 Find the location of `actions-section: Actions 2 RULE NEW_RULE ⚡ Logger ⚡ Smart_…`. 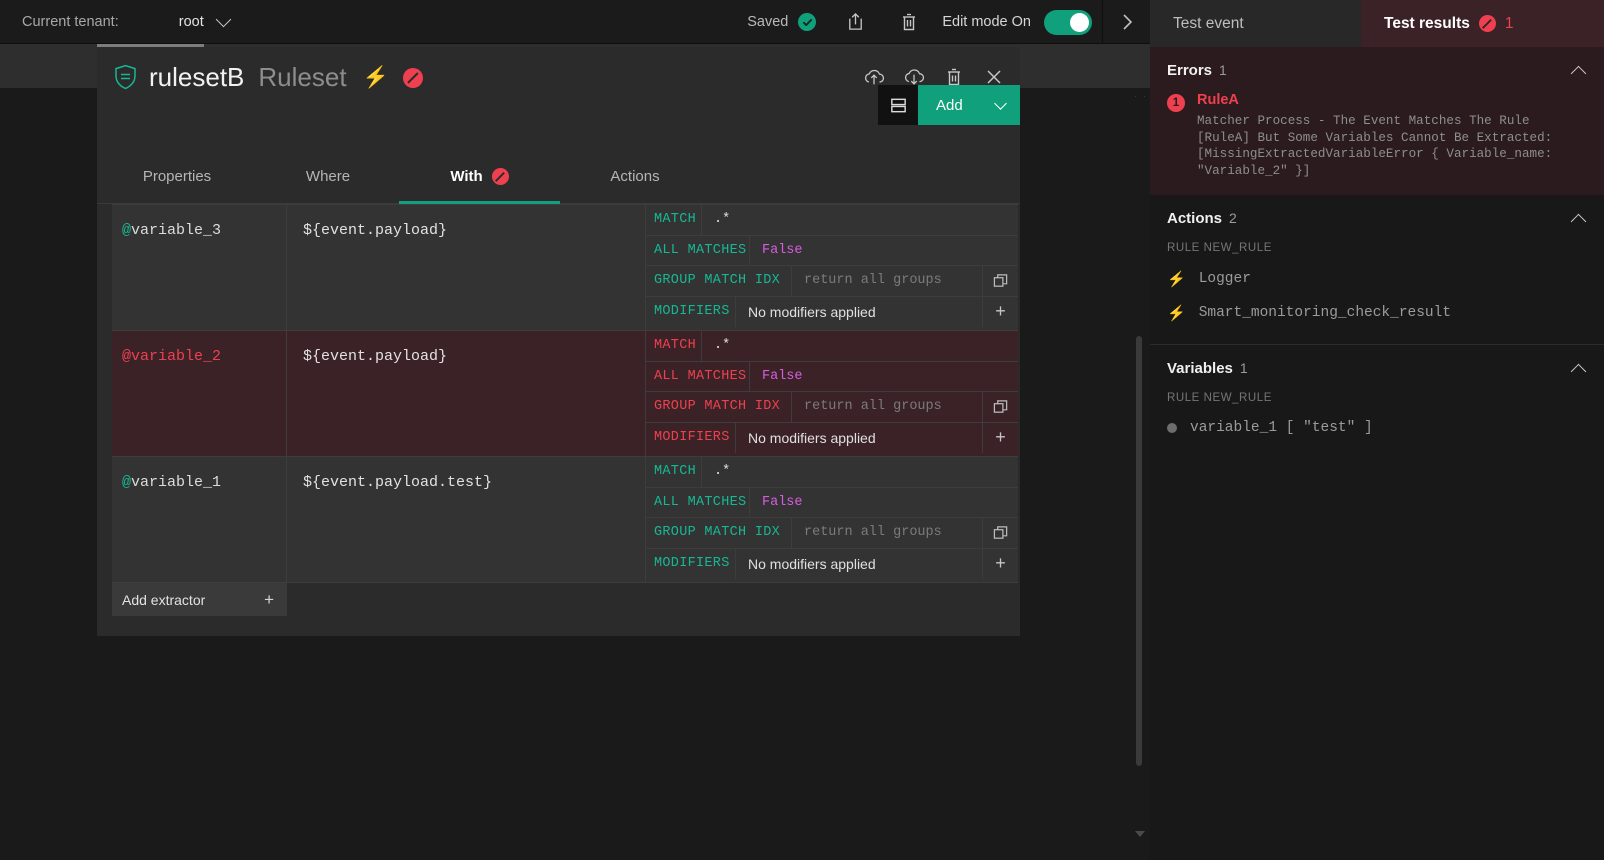

actions-section: Actions 2 RULE NEW_RULE ⚡ Logger ⚡ Smart_… is located at coordinates (1377, 270).